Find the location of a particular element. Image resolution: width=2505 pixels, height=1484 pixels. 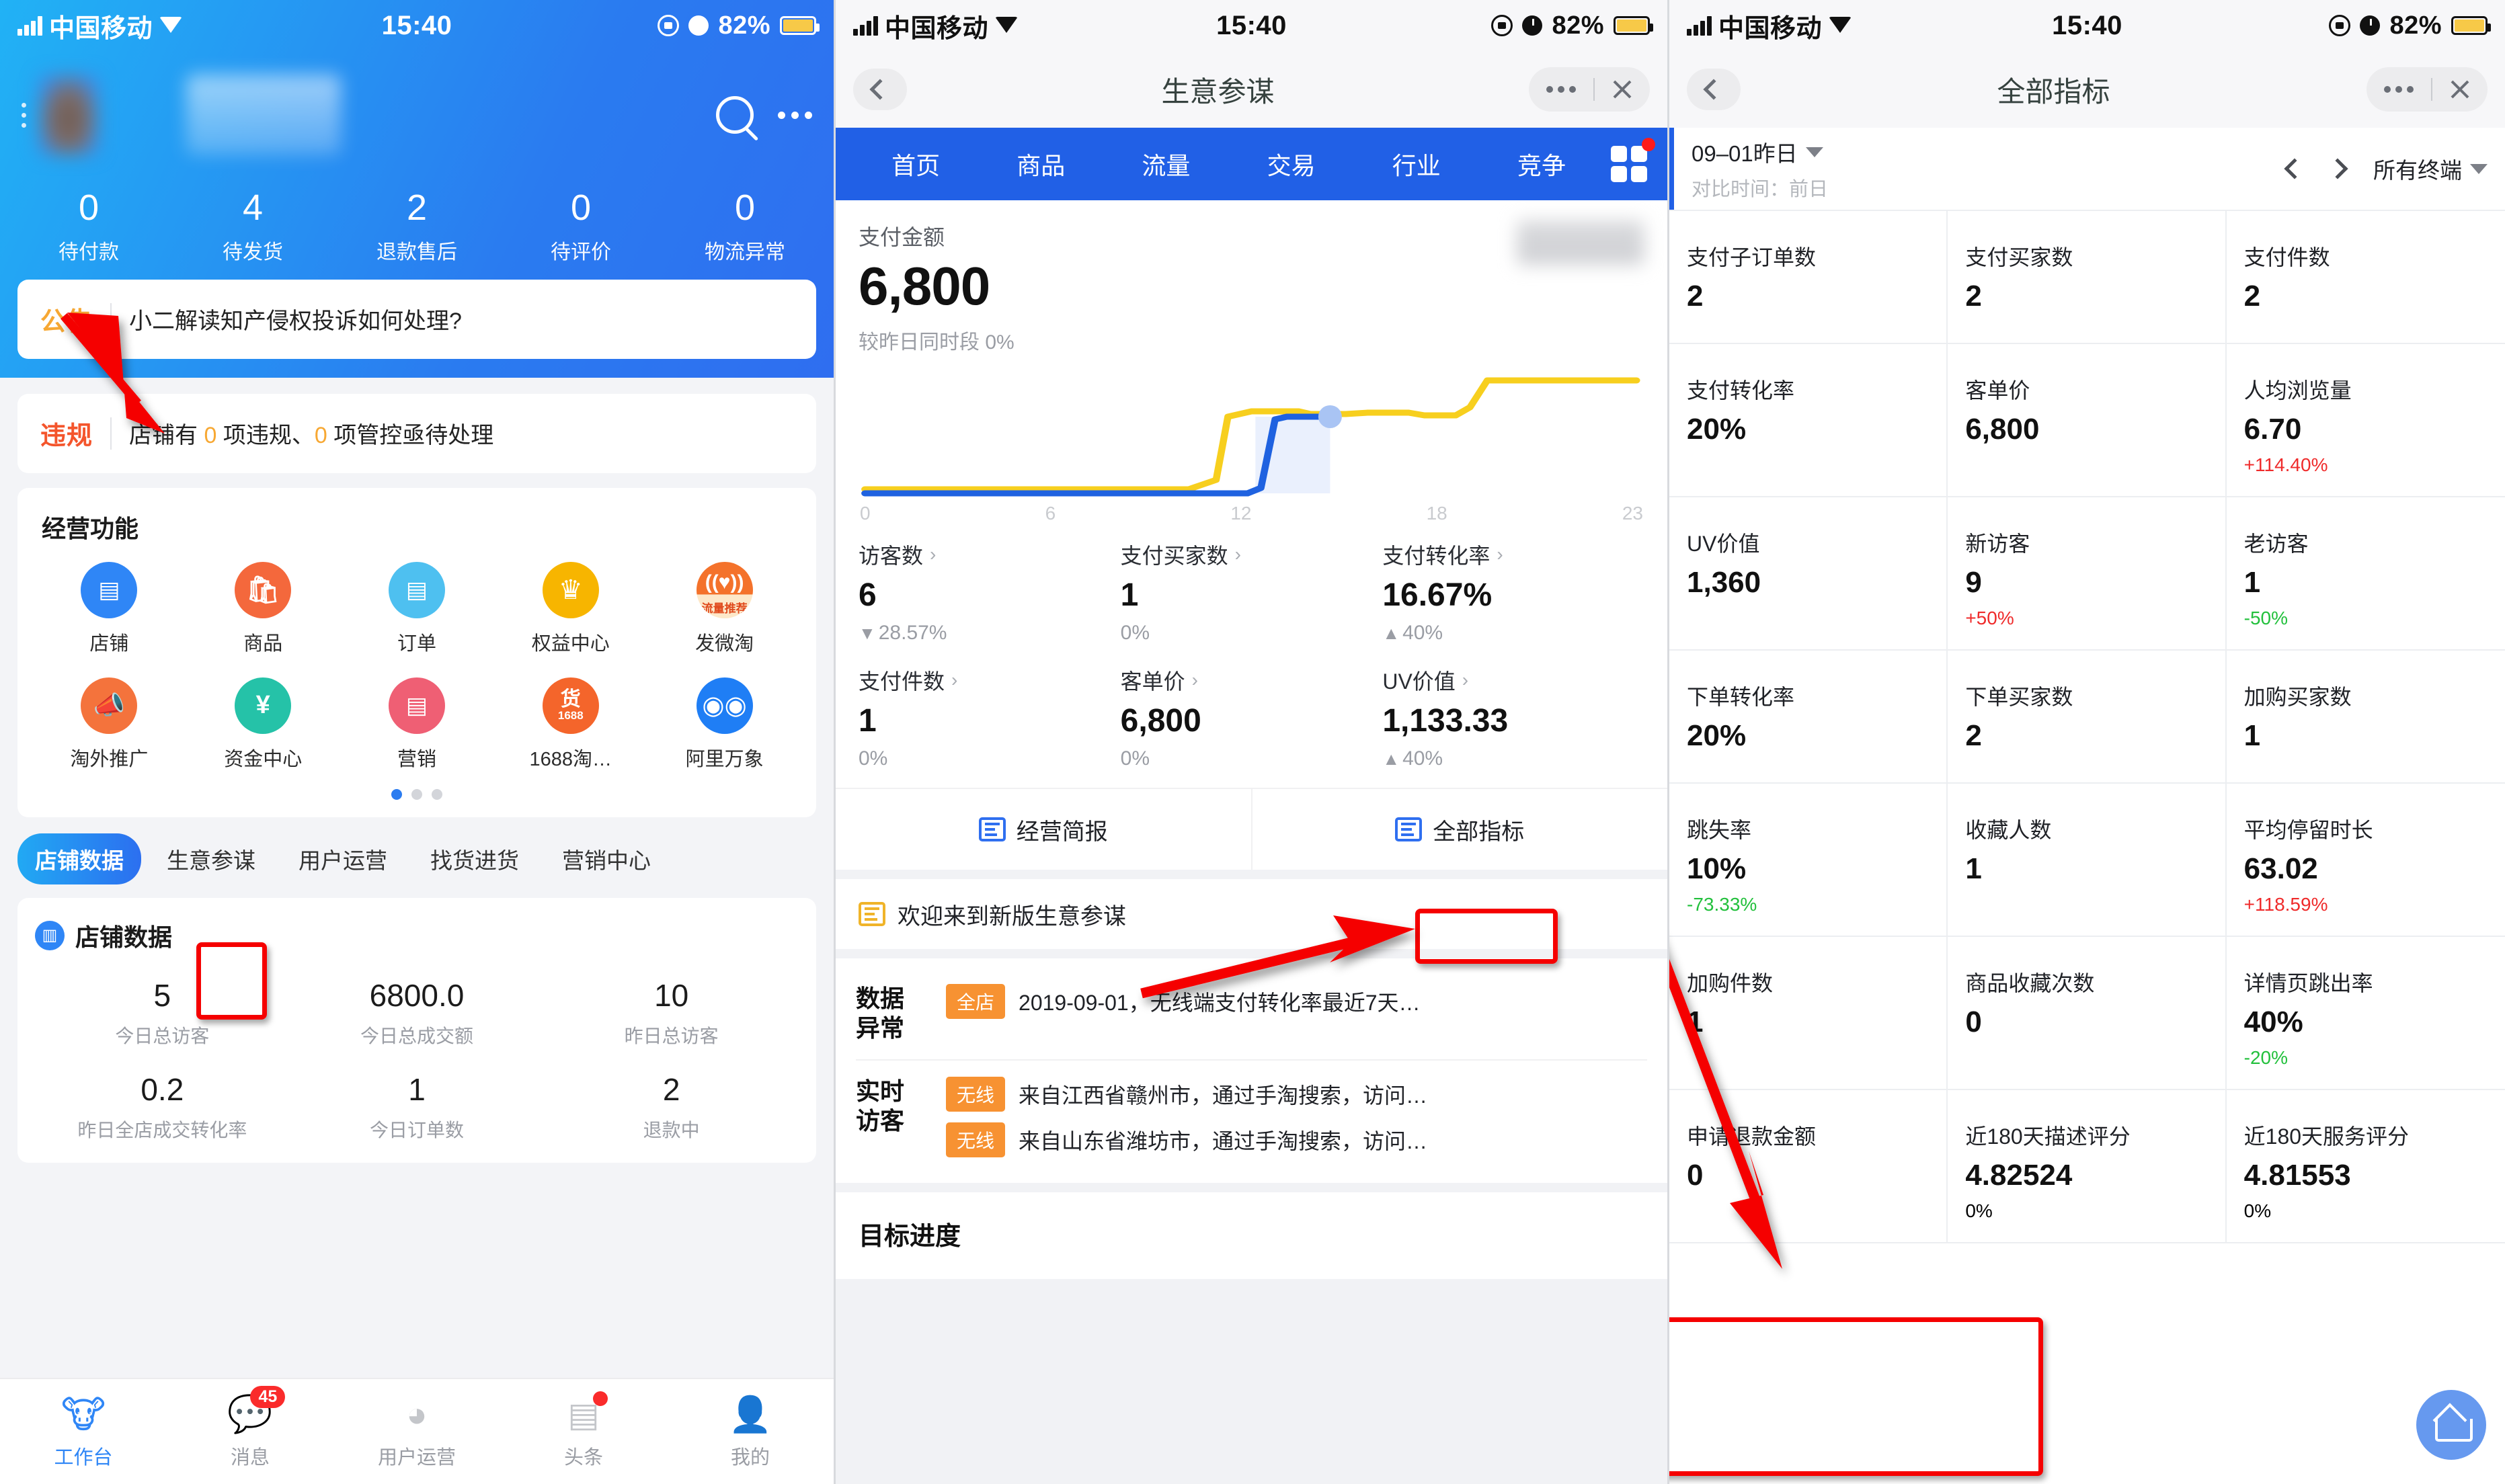

metric-cell: 收藏人数 1 is located at coordinates (2087, 860).